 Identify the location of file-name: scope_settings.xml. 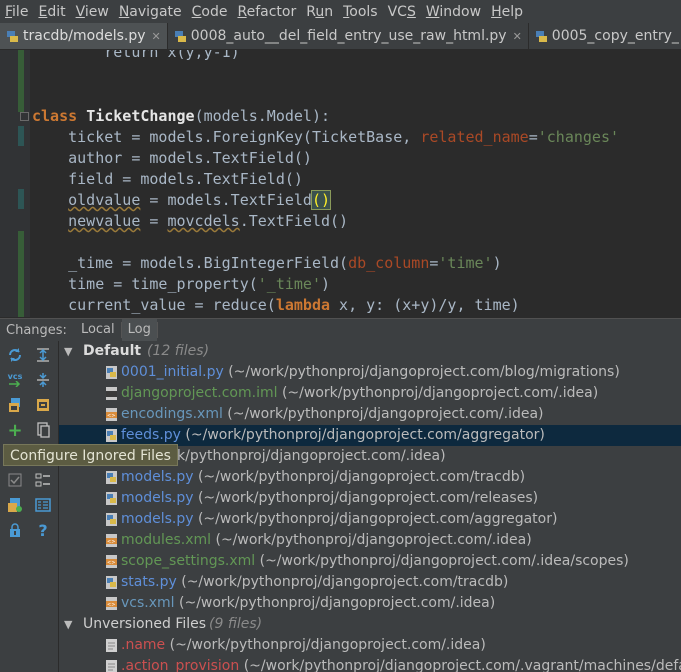
(188, 561).